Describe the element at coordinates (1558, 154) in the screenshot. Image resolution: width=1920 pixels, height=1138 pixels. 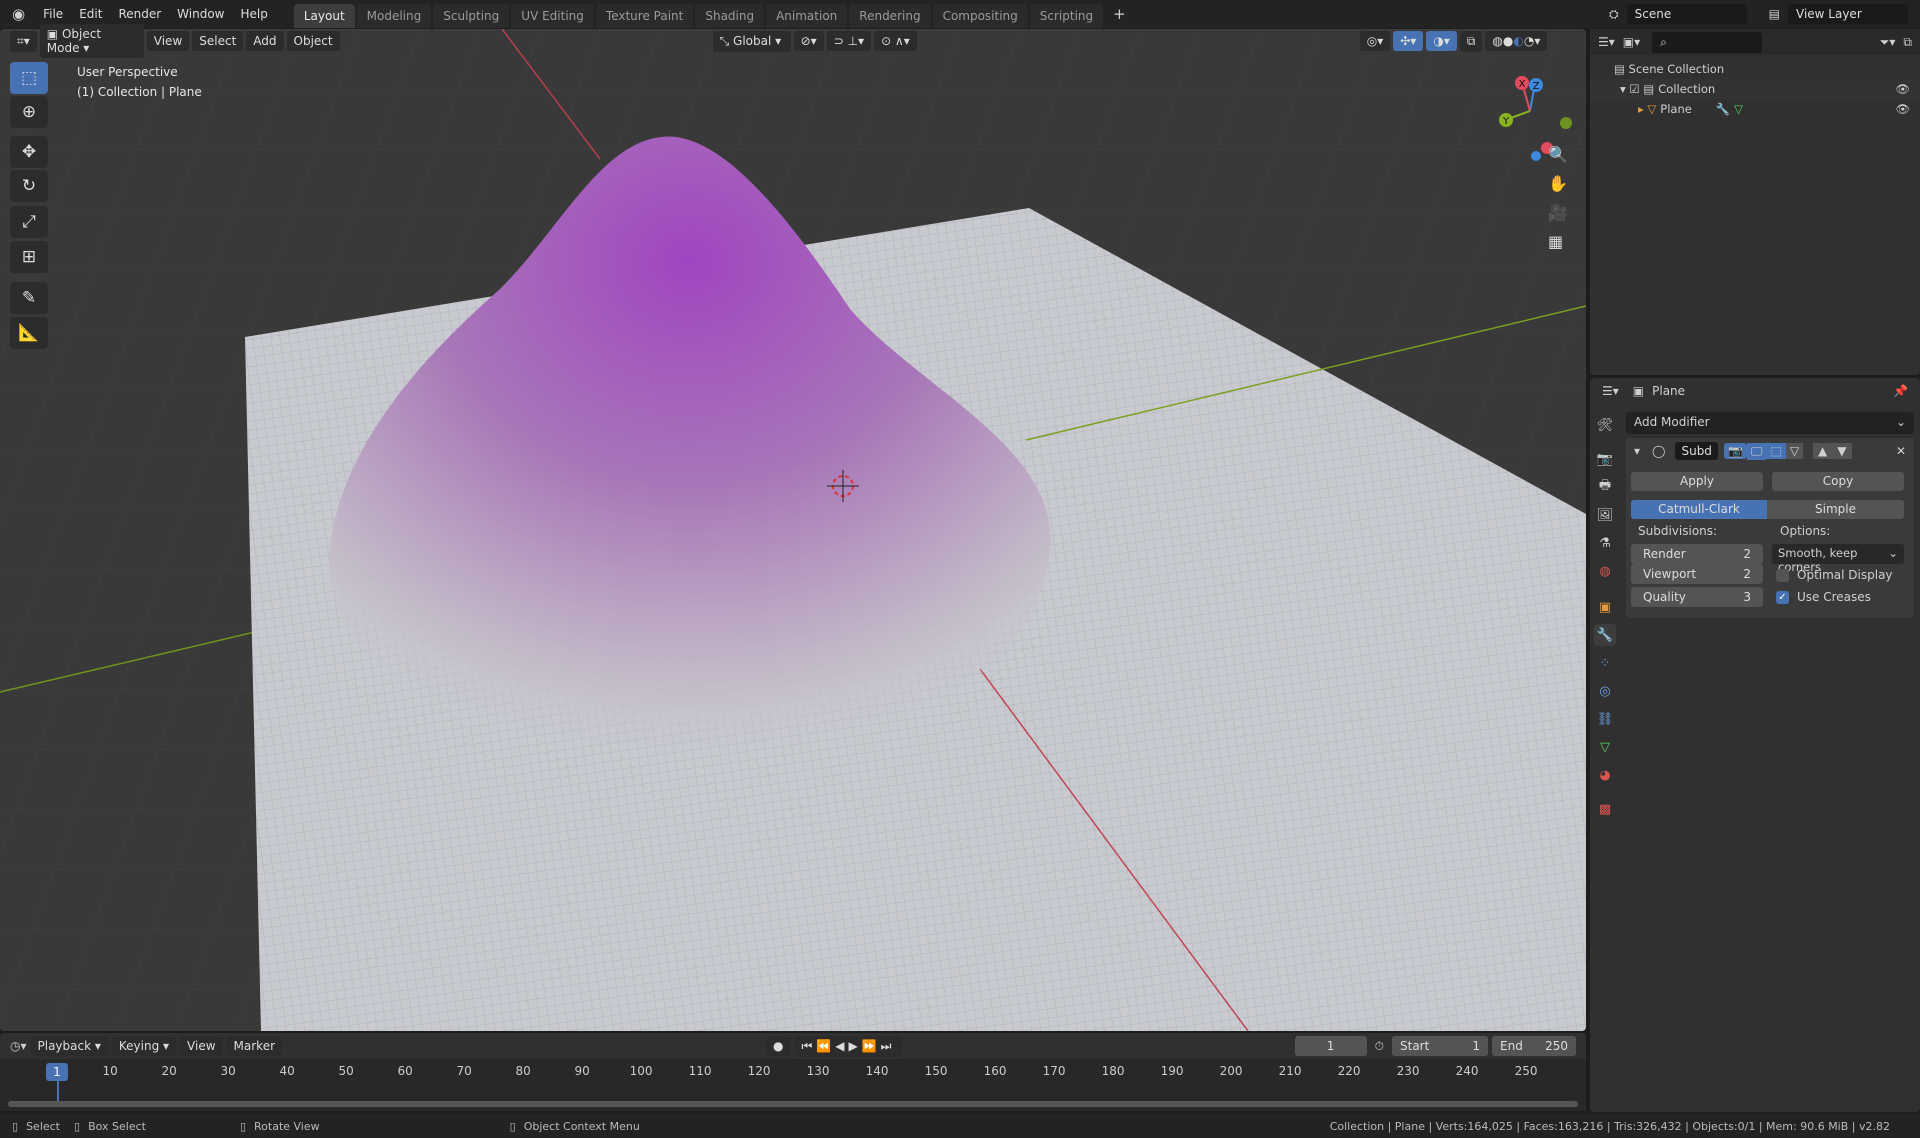
I see `zoom-view-icon: 🔍` at that location.